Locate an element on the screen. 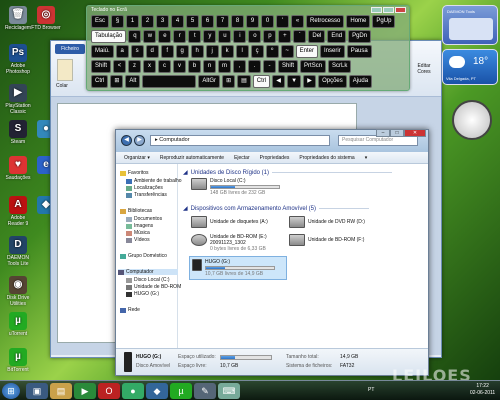  paint-taskbar-icon: ✎ is located at coordinates (205, 391).